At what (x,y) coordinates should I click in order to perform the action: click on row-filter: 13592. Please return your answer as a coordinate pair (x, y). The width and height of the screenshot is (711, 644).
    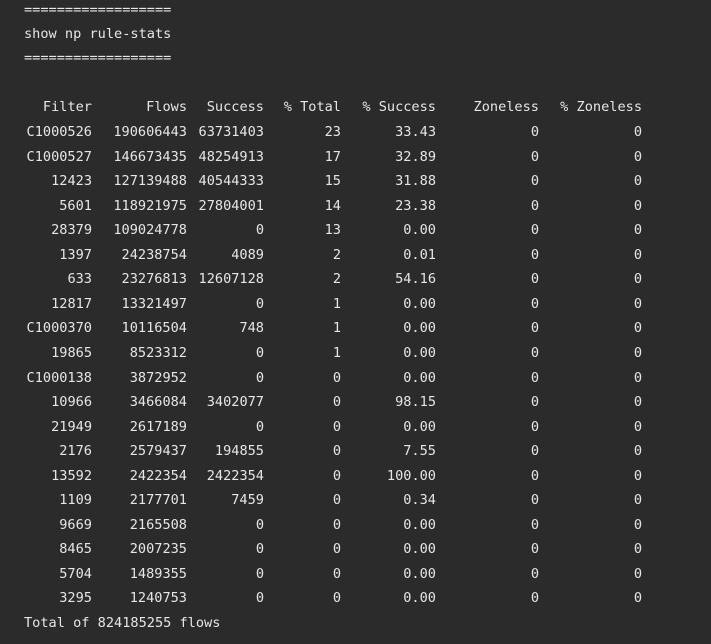
    Looking at the image, I should click on (71, 475).